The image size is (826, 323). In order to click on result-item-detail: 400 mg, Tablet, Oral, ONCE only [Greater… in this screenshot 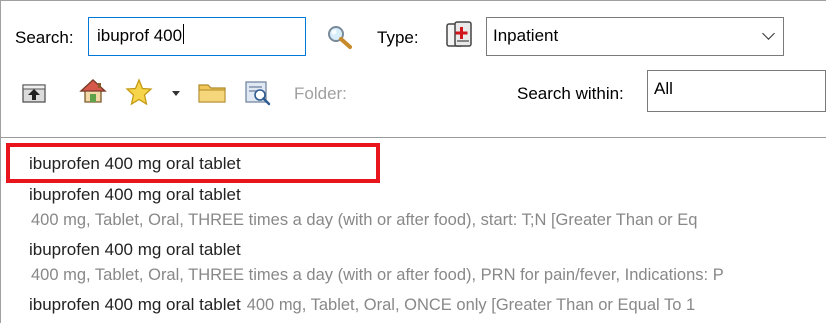, I will do `click(471, 305)`.